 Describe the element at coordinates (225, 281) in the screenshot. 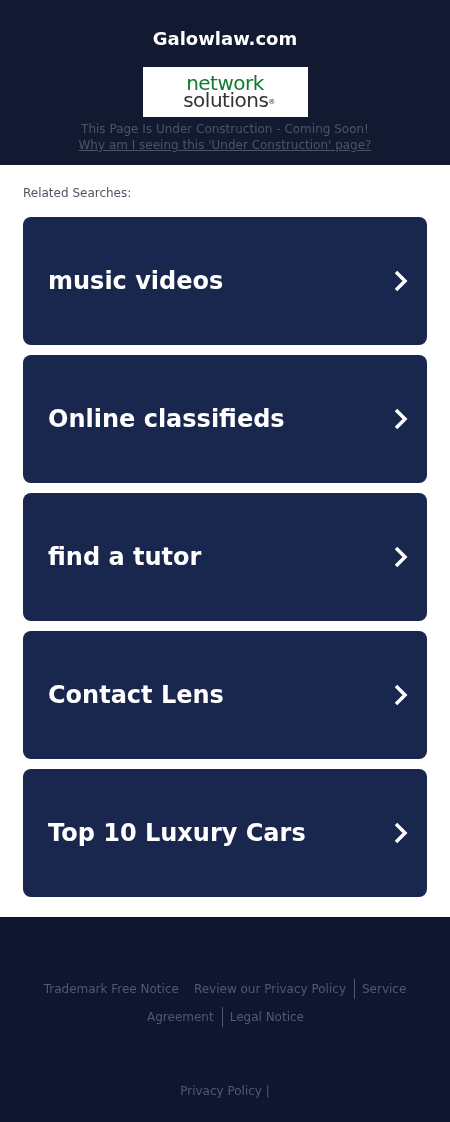

I see `search-link-card: music videos` at that location.